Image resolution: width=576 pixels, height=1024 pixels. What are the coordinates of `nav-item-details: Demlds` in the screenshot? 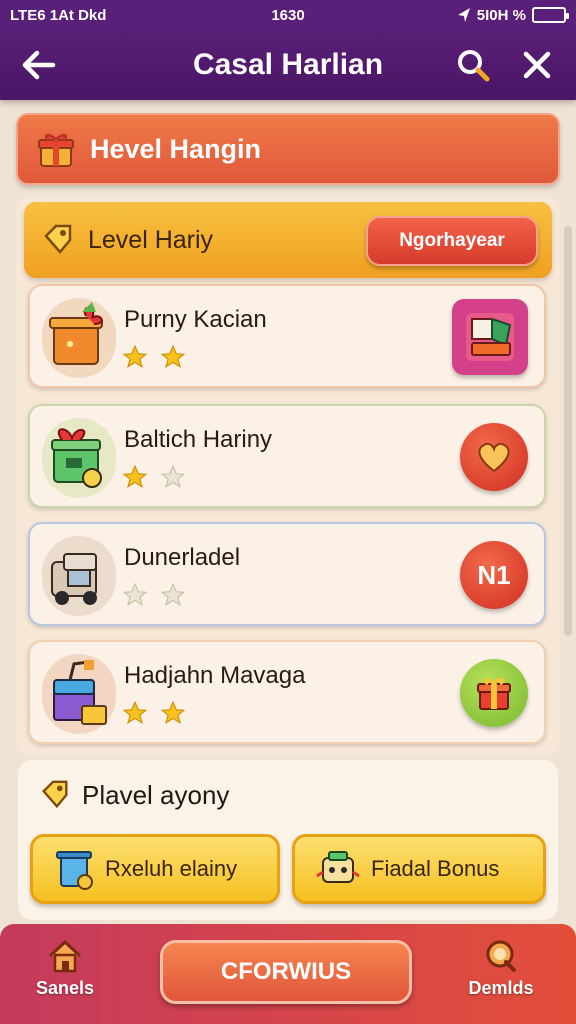 It's located at (501, 968).